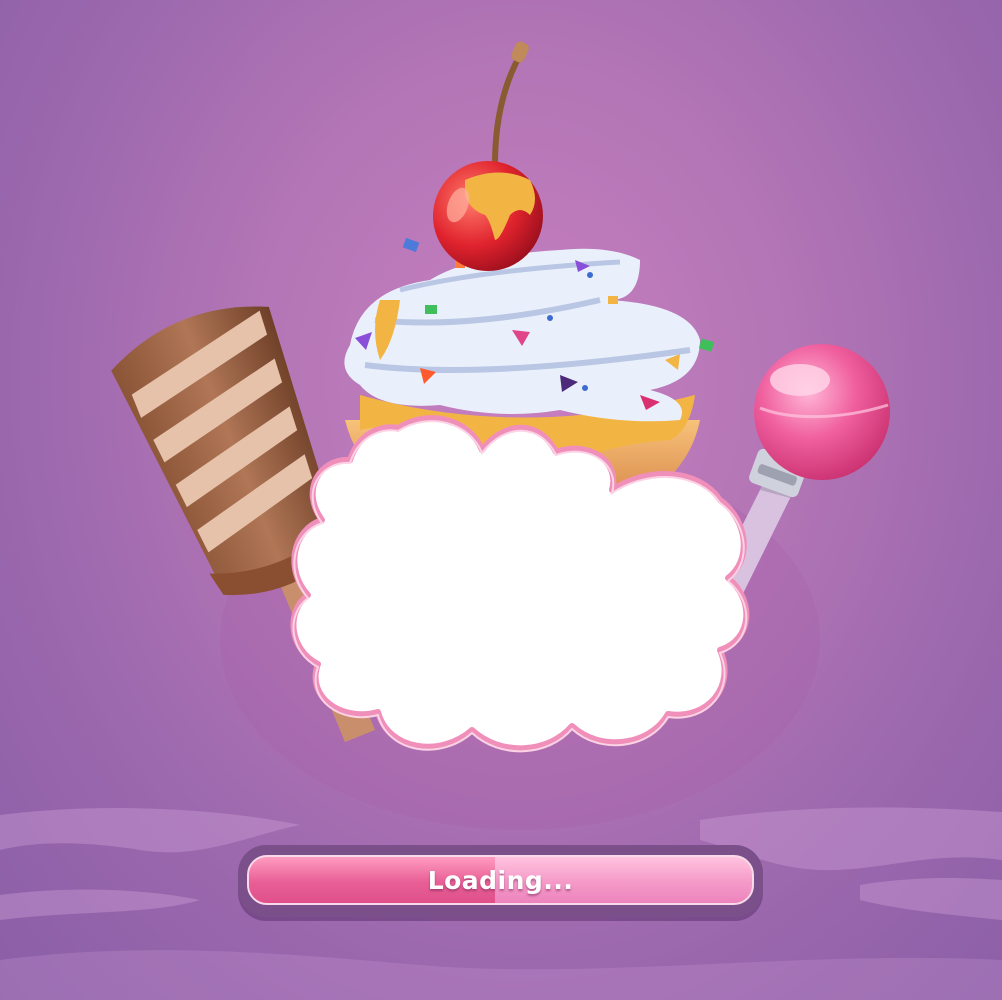 The height and width of the screenshot is (1000, 1002). Describe the element at coordinates (488, 156) in the screenshot. I see `cherry` at that location.